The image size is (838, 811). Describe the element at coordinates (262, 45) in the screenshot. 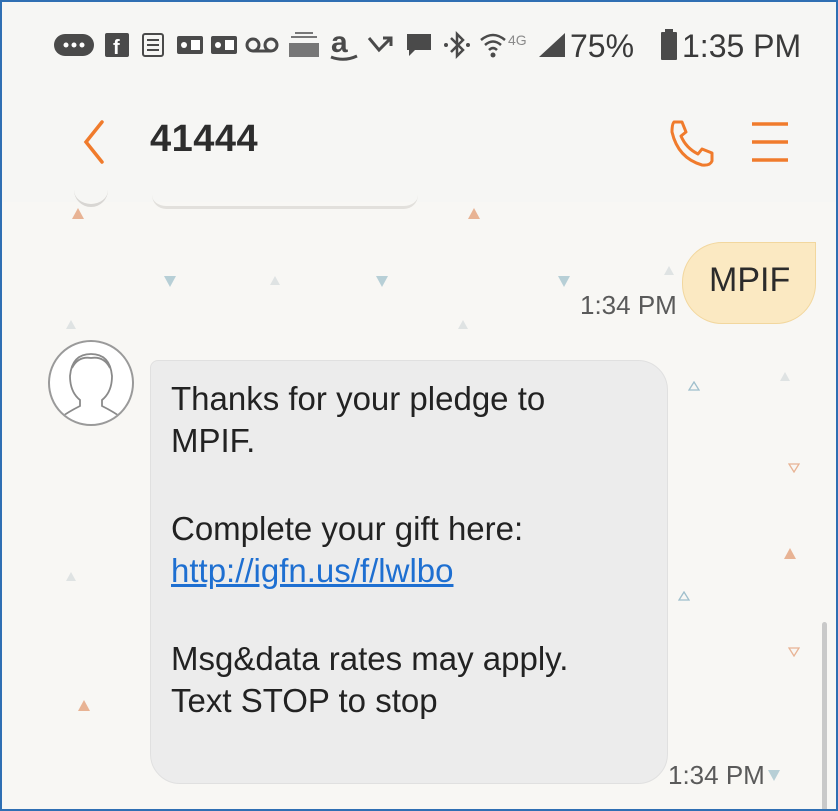

I see `voicemail-icon` at that location.